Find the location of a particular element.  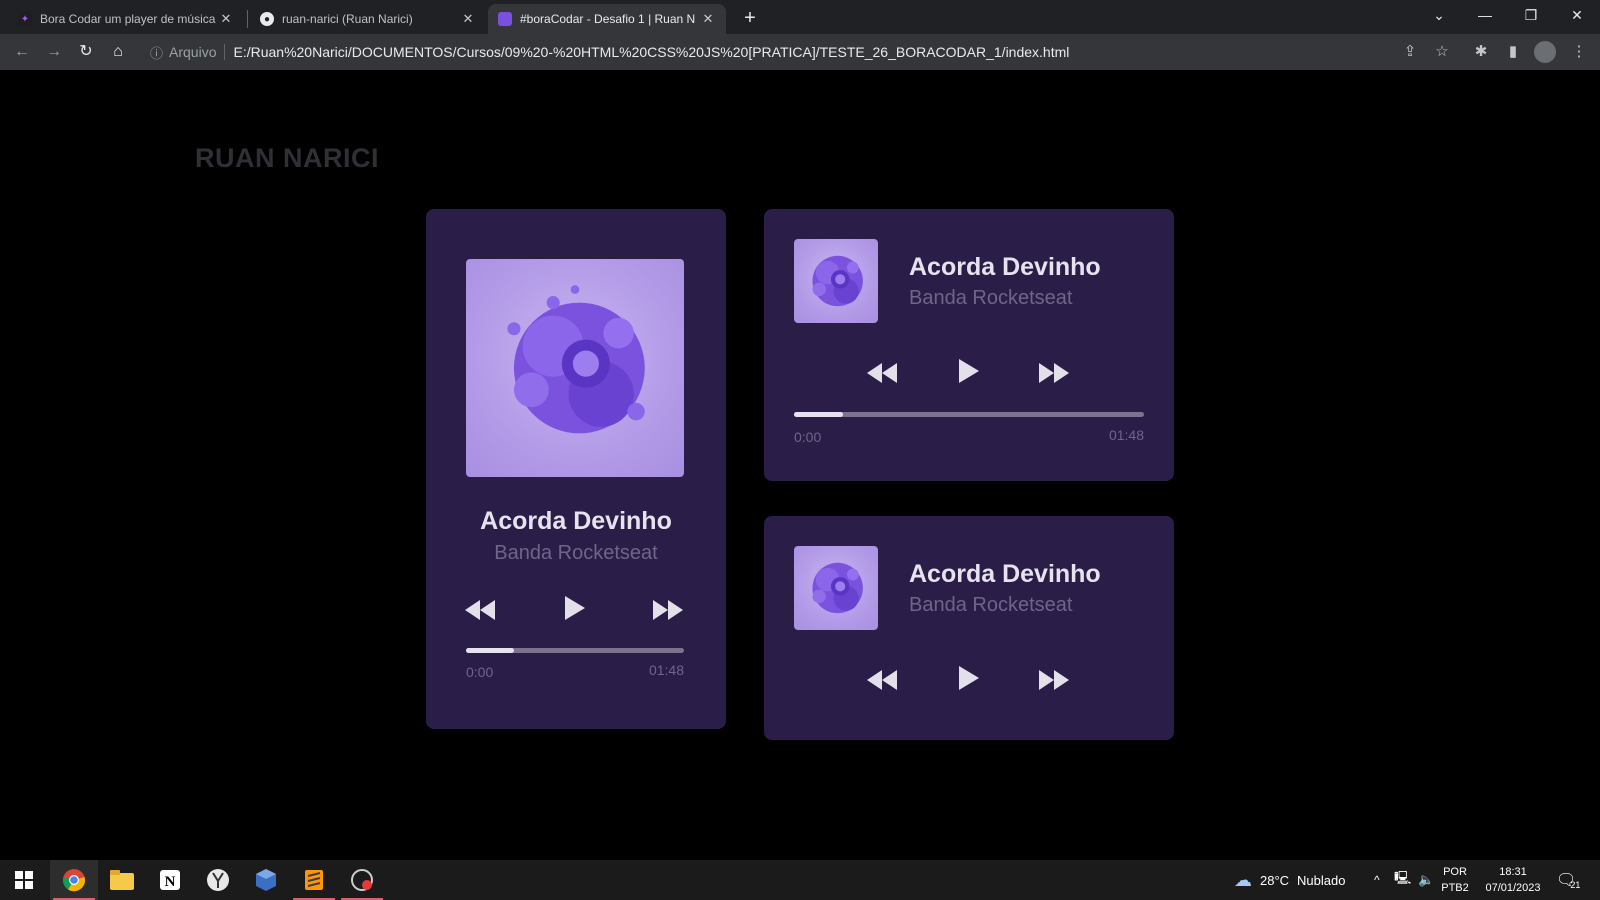

music-player-compact: Acorda Devinho Banda Rocketseat is located at coordinates (969, 628).